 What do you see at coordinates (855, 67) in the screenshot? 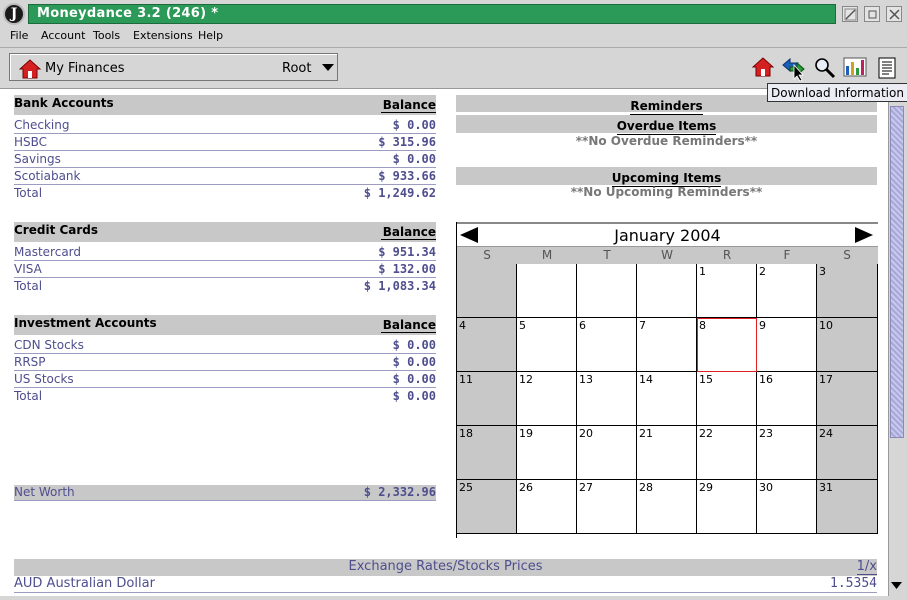
I see `graph-icon` at bounding box center [855, 67].